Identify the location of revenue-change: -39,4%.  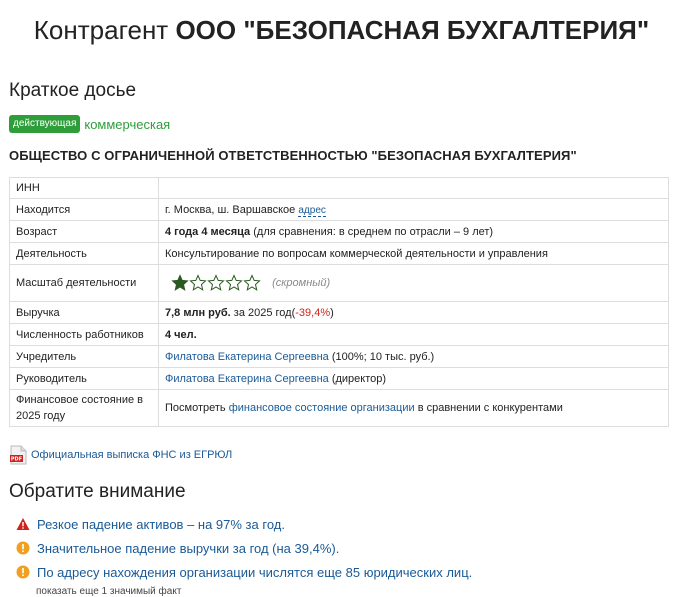
(313, 312).